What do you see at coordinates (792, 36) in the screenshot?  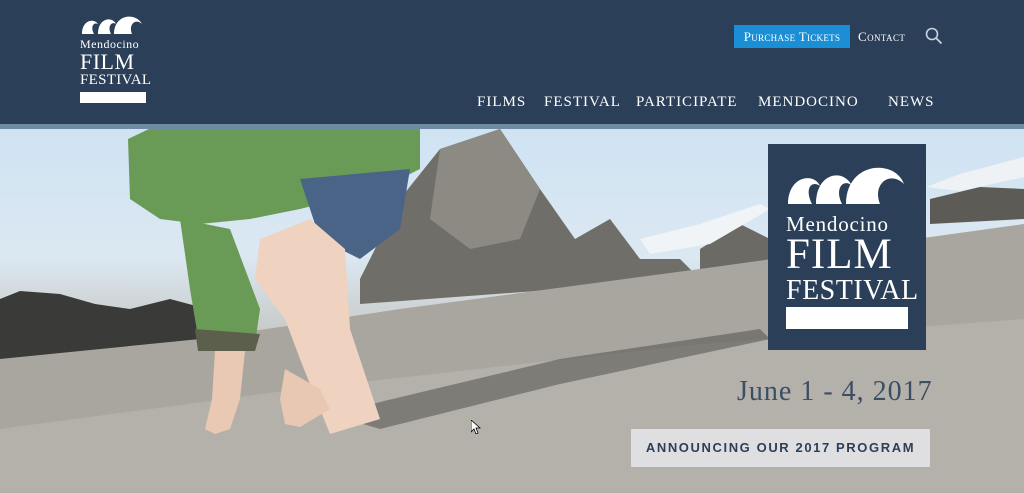 I see `purchase-tickets-button: Purchase Tickets` at bounding box center [792, 36].